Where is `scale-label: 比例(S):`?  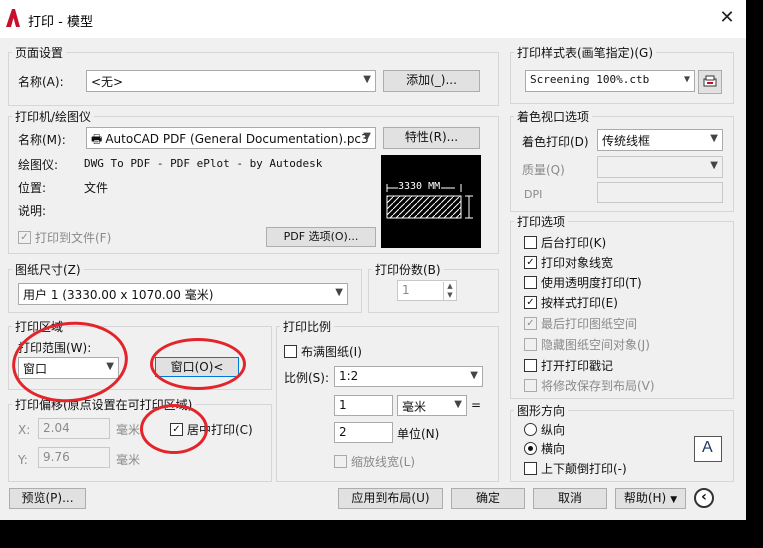
scale-label: 比例(S): is located at coordinates (307, 378).